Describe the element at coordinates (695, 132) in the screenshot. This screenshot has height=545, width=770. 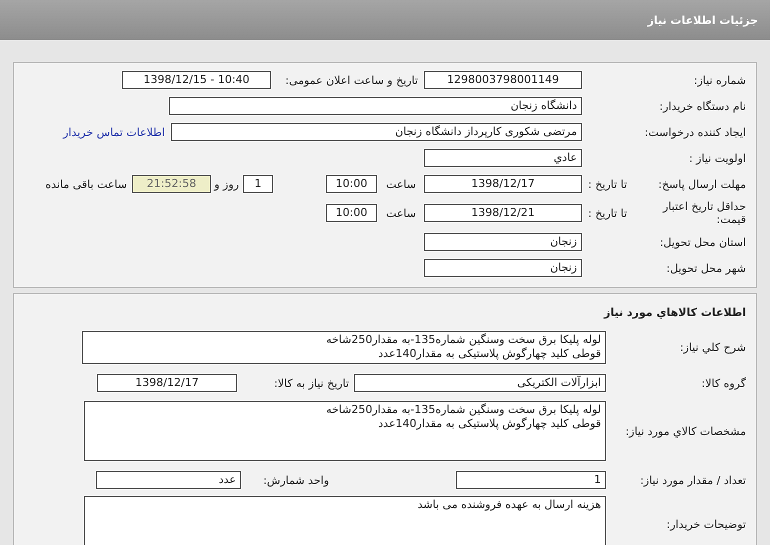
I see `field-label: ایجاد کننده درخواست:` at that location.